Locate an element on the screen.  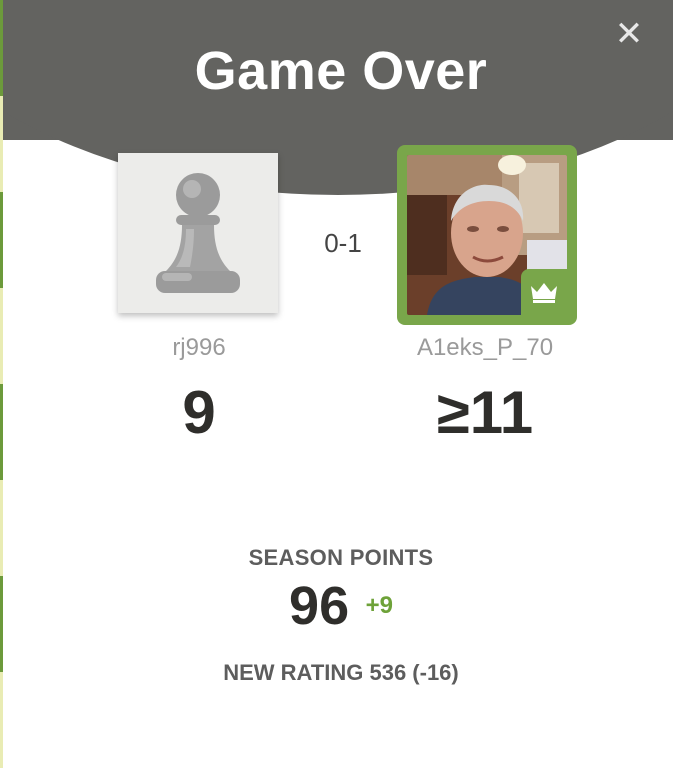
player-right-rating: ≥11 is located at coordinates (485, 412).